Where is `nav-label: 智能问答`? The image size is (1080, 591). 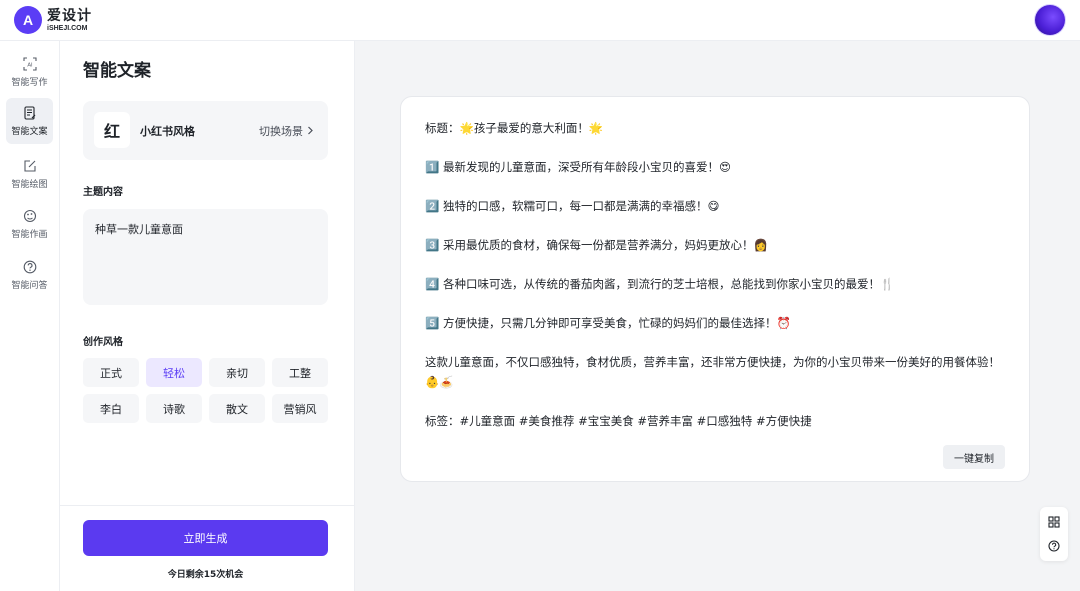
nav-label: 智能问答 is located at coordinates (29, 285).